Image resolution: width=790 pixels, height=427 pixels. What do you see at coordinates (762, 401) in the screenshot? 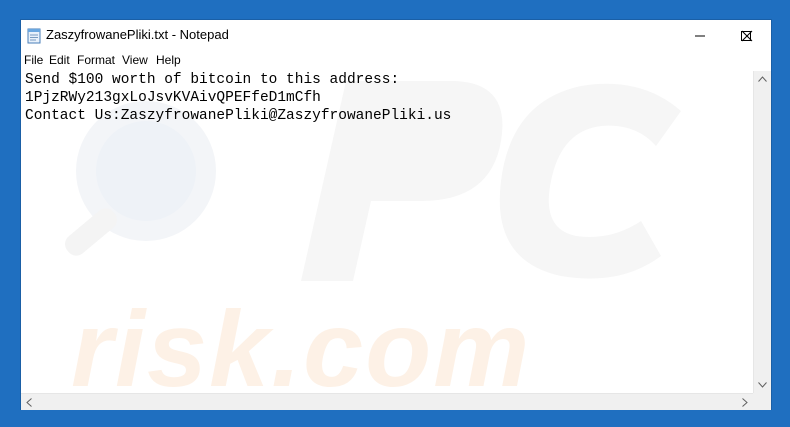
I see `scrollbar-corner` at bounding box center [762, 401].